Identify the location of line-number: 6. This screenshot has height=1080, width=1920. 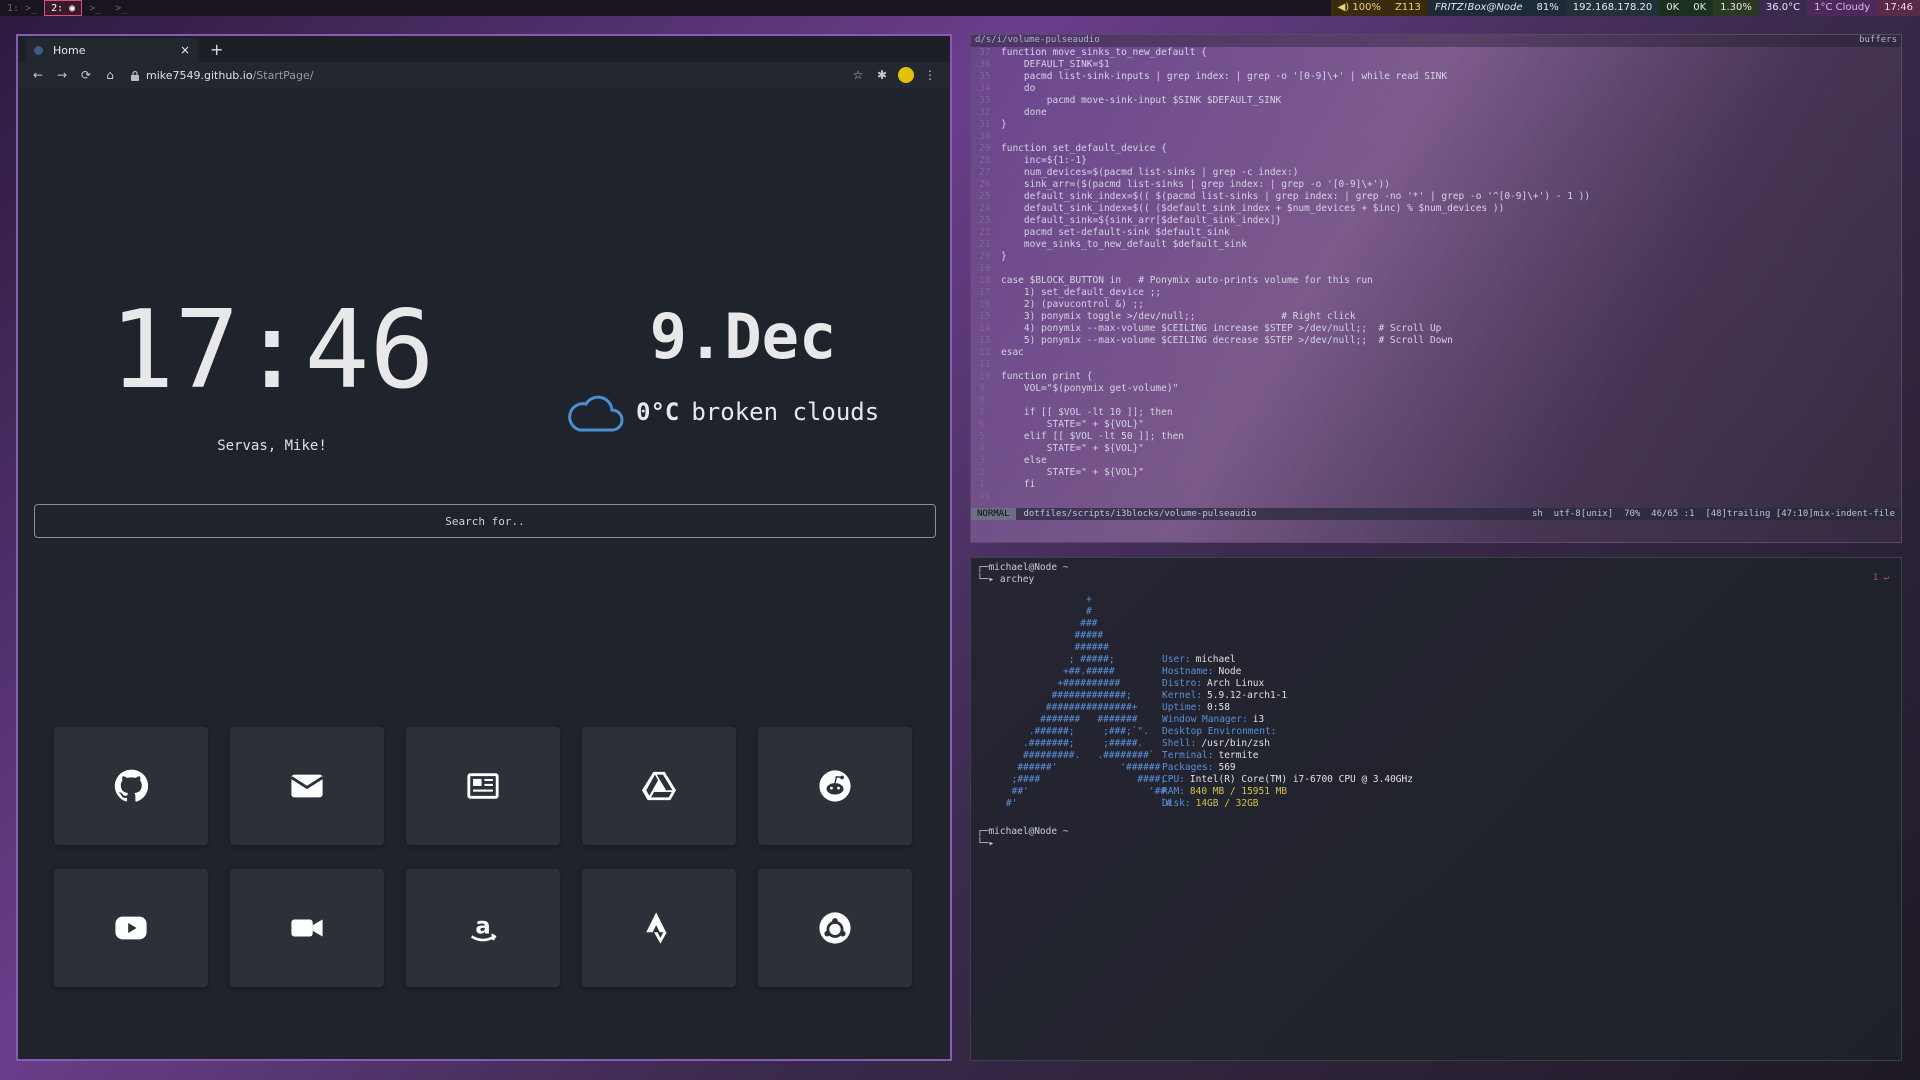
(982, 424).